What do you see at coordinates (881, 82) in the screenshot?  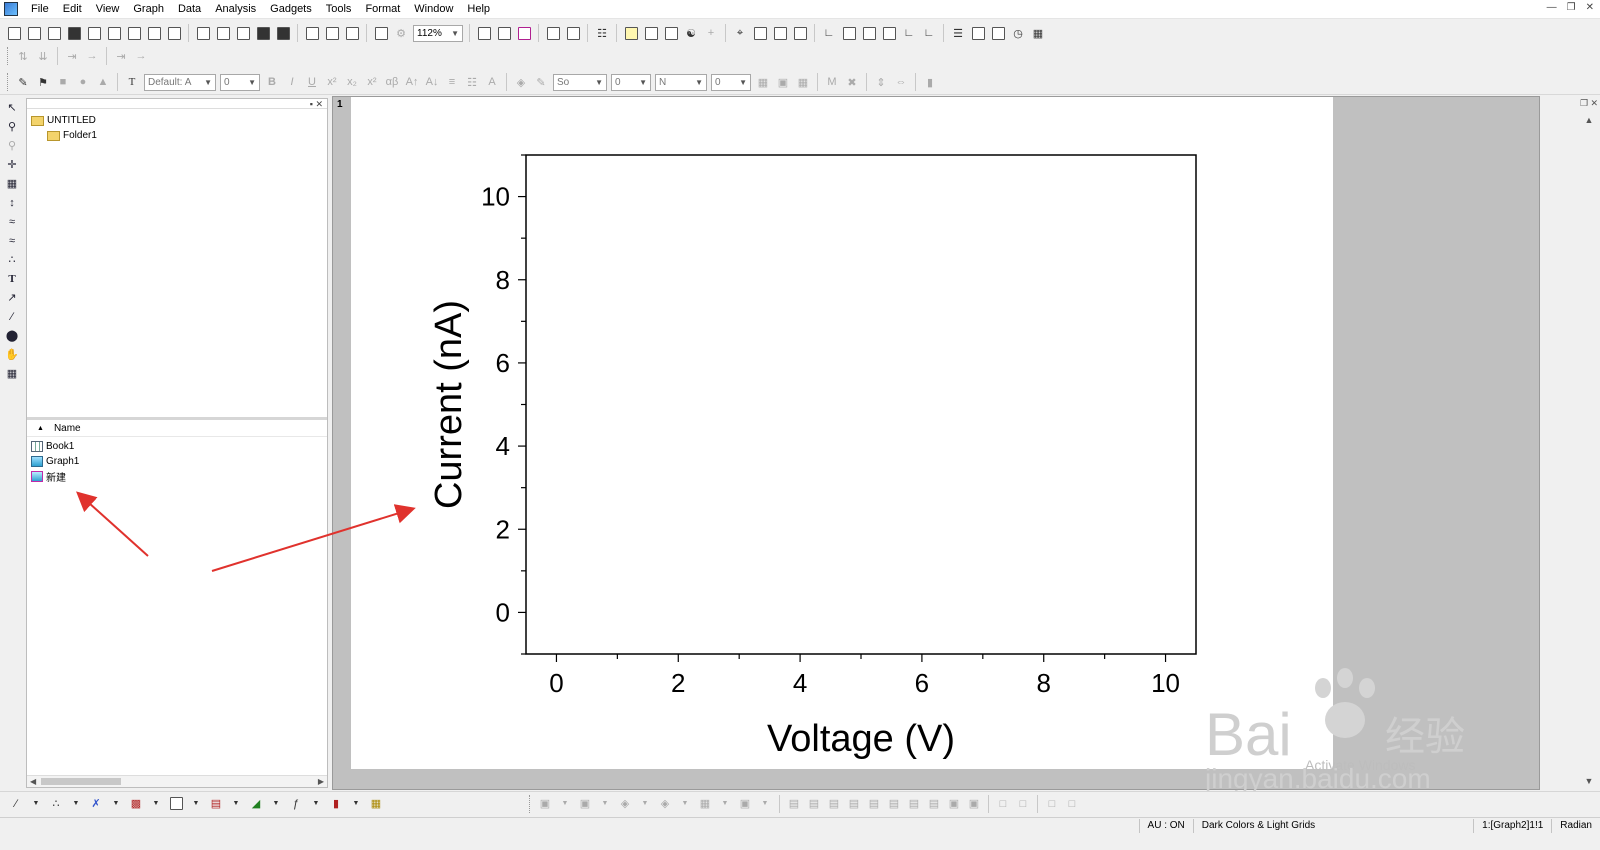 I see `distribute-icon: ⇕` at bounding box center [881, 82].